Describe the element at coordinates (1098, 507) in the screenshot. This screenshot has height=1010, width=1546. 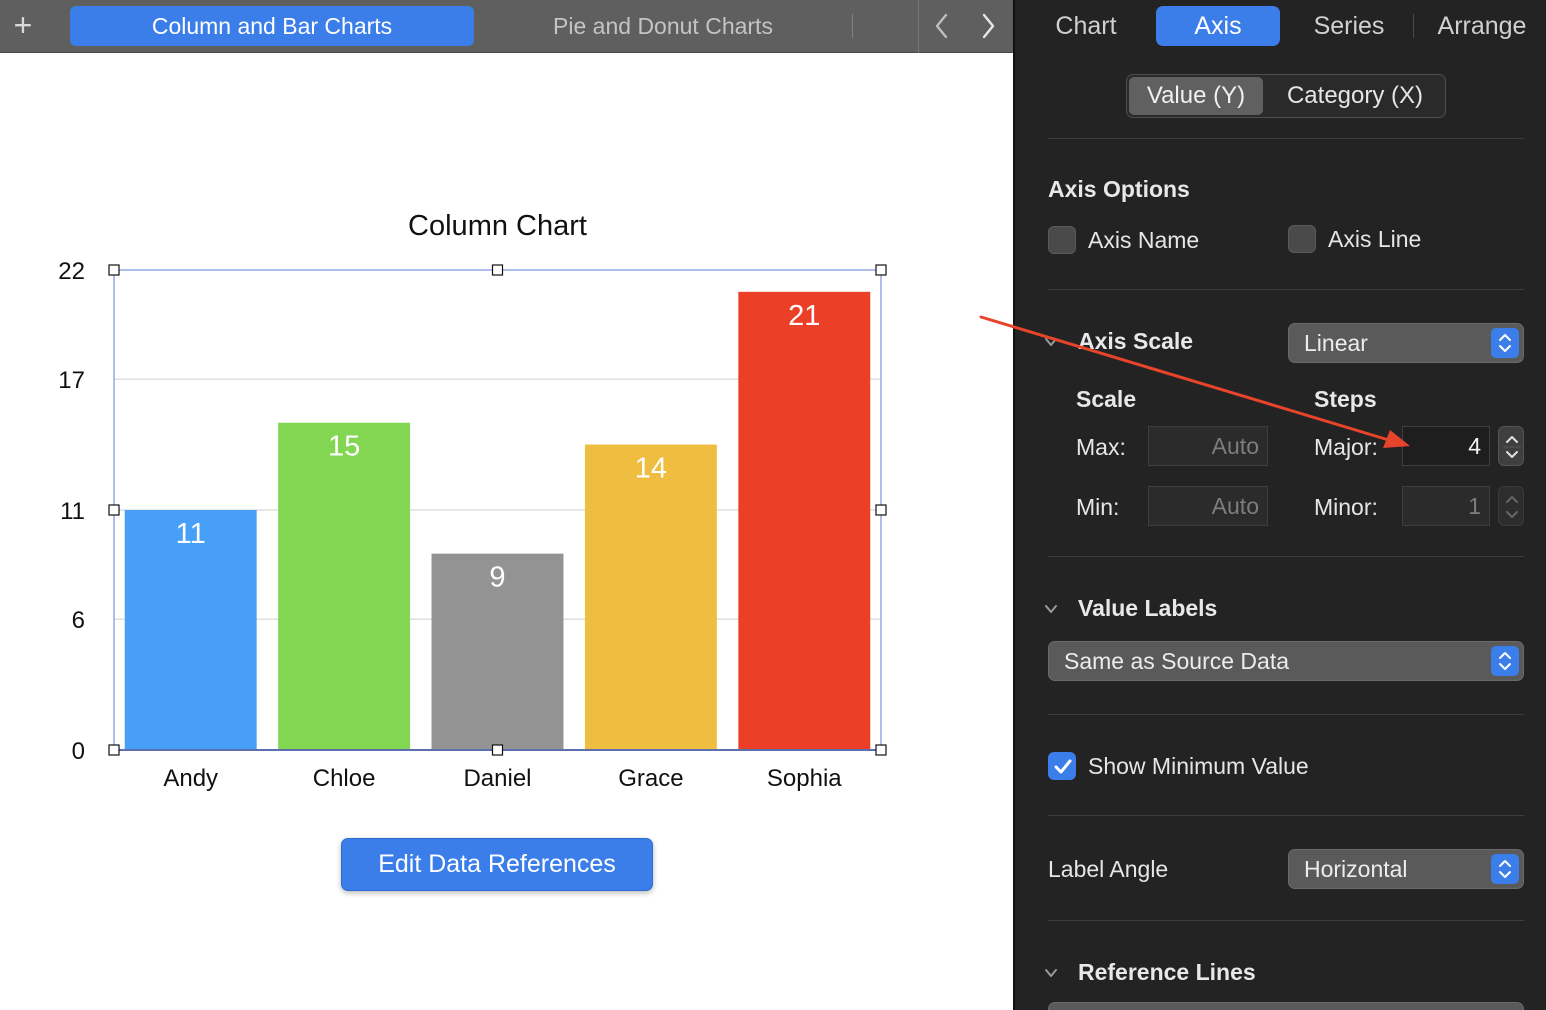
I see `min-label: Min:` at that location.